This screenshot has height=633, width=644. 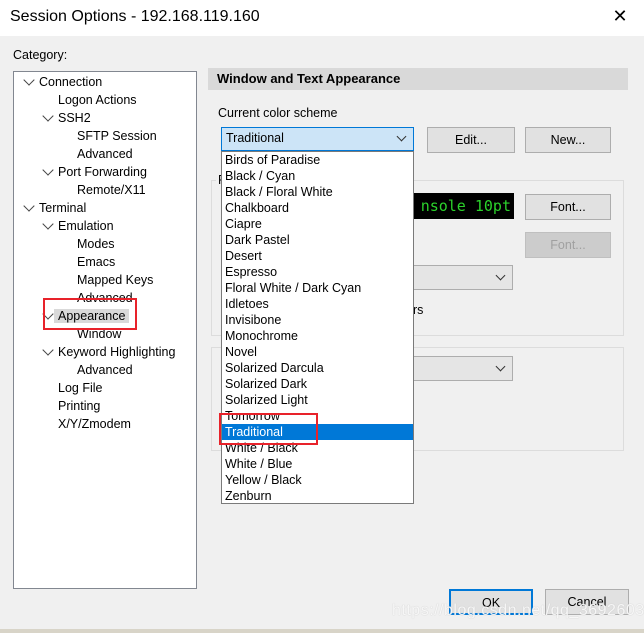 I want to click on color-scheme-select: Traditional, so click(x=317, y=139).